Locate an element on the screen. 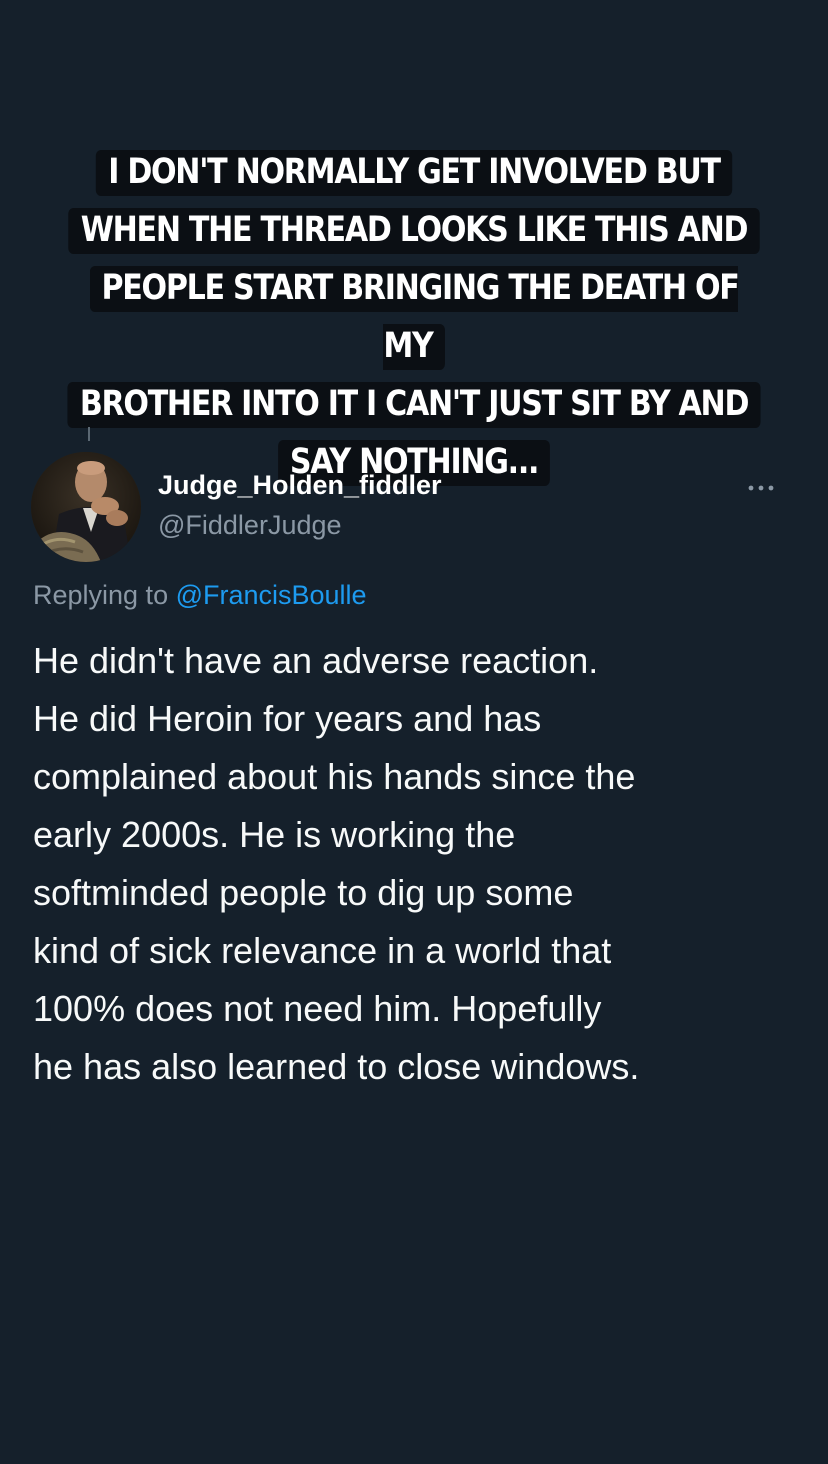 This screenshot has width=828, height=1464. author-name: Judge_Holden_fiddler is located at coordinates (300, 485).